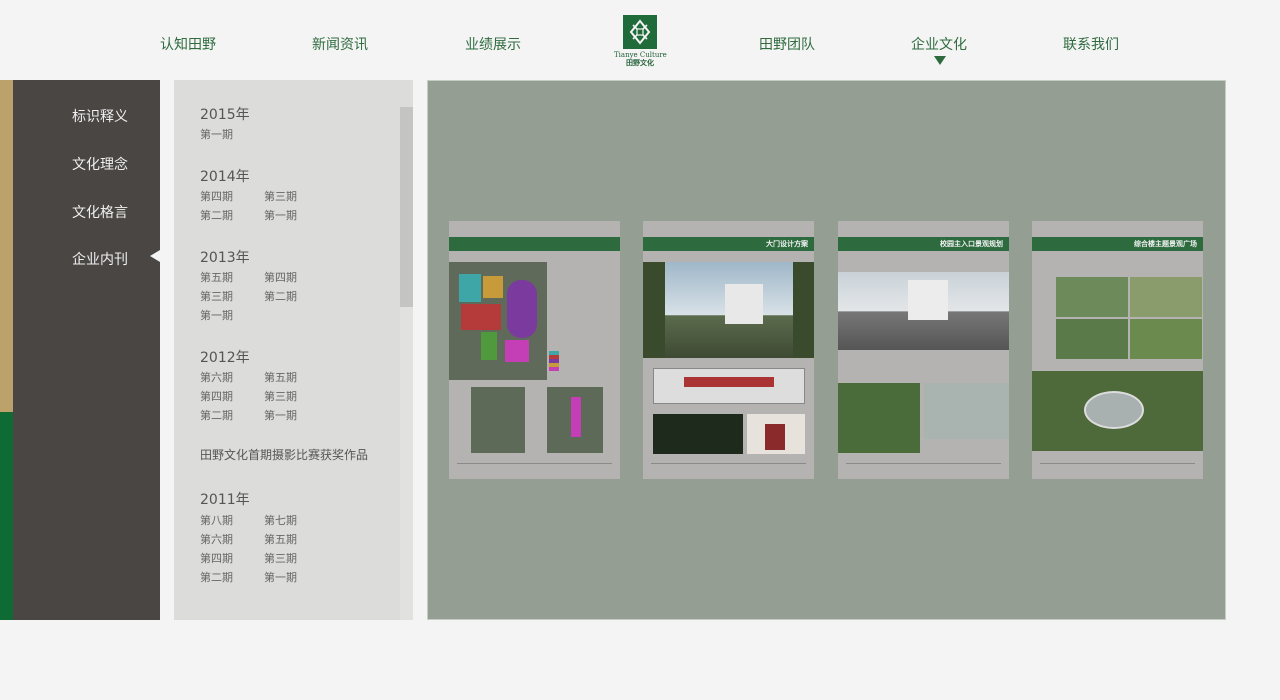  What do you see at coordinates (729, 386) in the screenshot?
I see `gate-elevation-drawing` at bounding box center [729, 386].